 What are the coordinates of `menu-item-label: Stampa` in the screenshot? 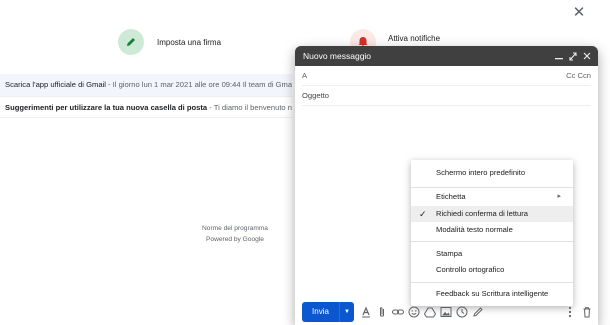 It's located at (449, 253).